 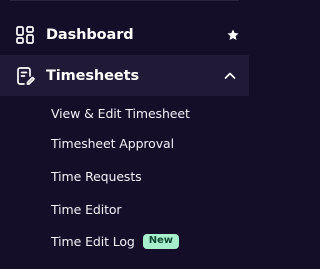 I want to click on submenu-item-label: Time Edit Log, so click(x=93, y=241).